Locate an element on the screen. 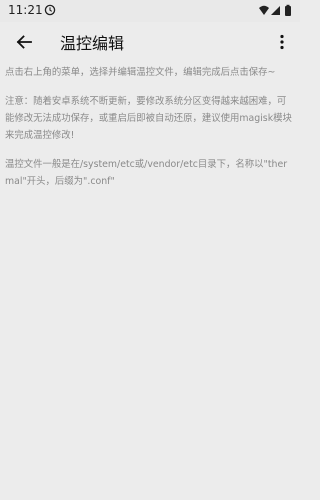 Image resolution: width=320 pixels, height=500 pixels. more-vert-icon is located at coordinates (282, 42).